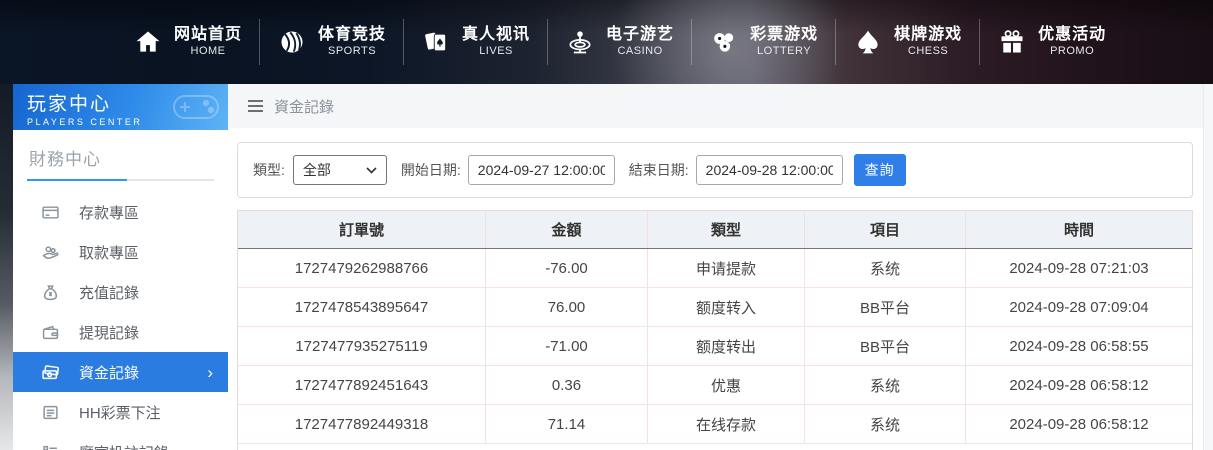 Image resolution: width=1213 pixels, height=450 pixels. I want to click on nav-item-promo: 优惠活动 PROMO, so click(1051, 42).